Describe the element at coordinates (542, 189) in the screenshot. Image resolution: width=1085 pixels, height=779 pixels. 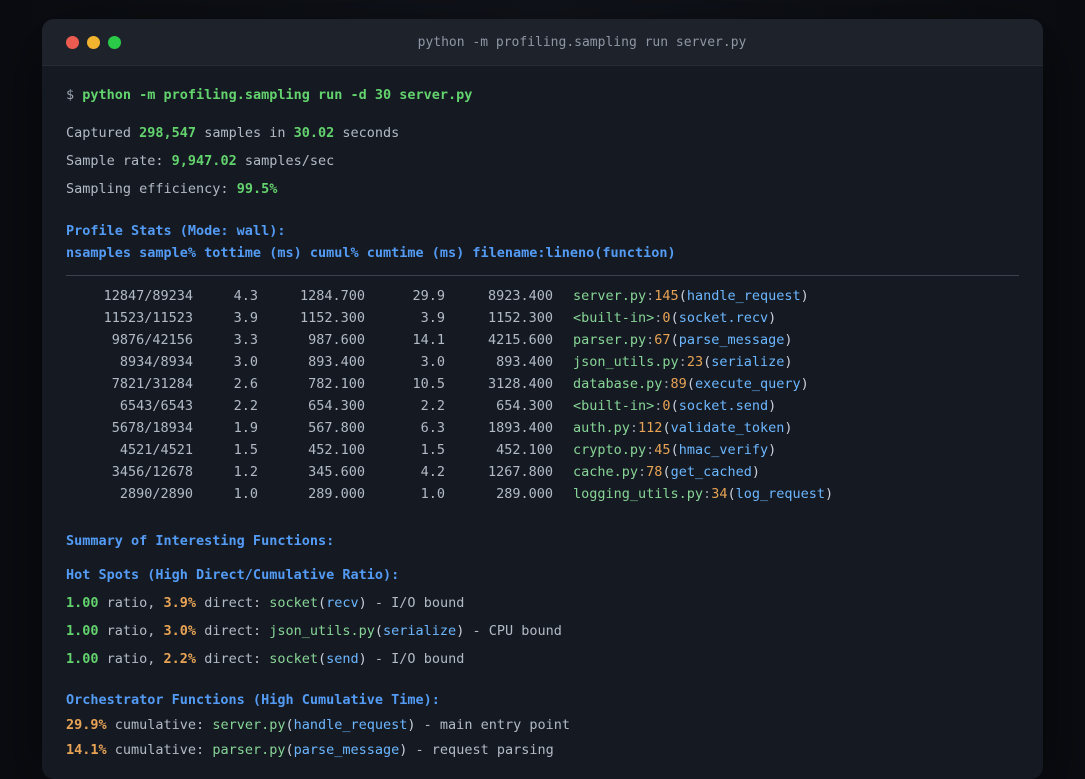
I see `efficiency-line: Sampling efficiency: 99.5%` at that location.